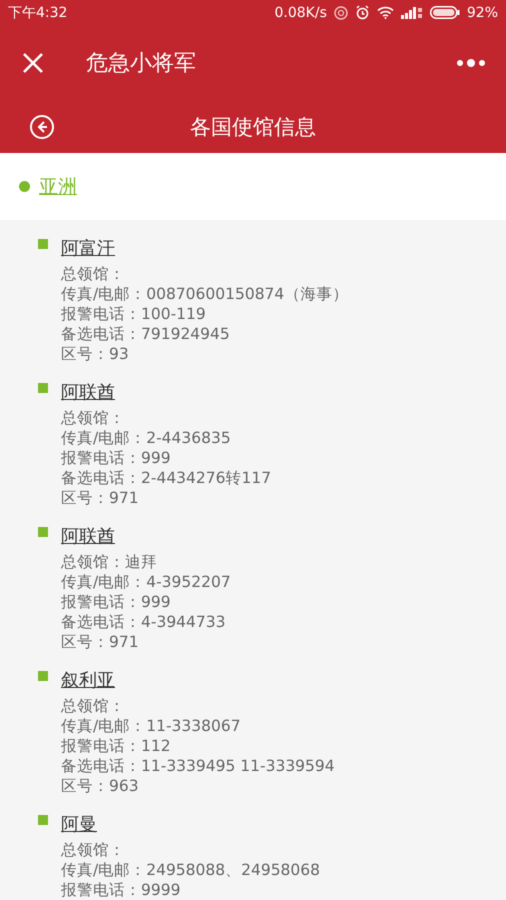  Describe the element at coordinates (141, 64) in the screenshot. I see `app-title: 危急小将军` at that location.